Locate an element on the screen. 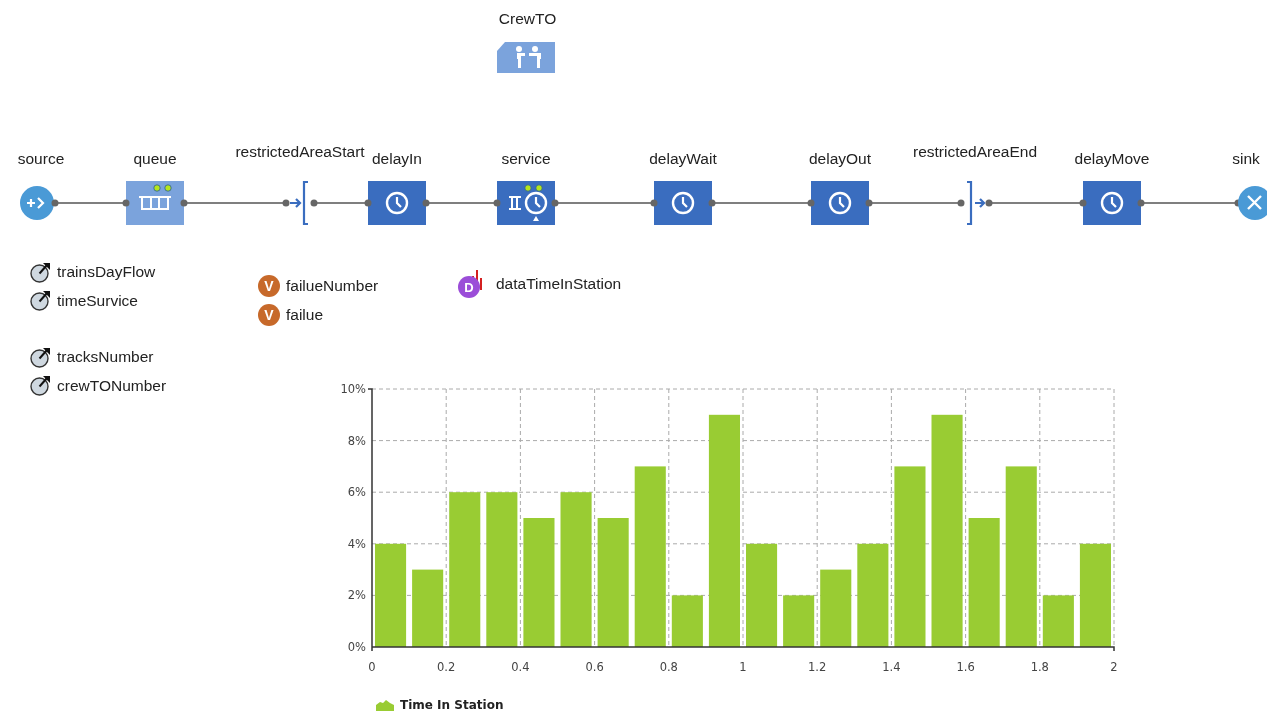  block-label: restrictedAreaEnd is located at coordinates (975, 151).